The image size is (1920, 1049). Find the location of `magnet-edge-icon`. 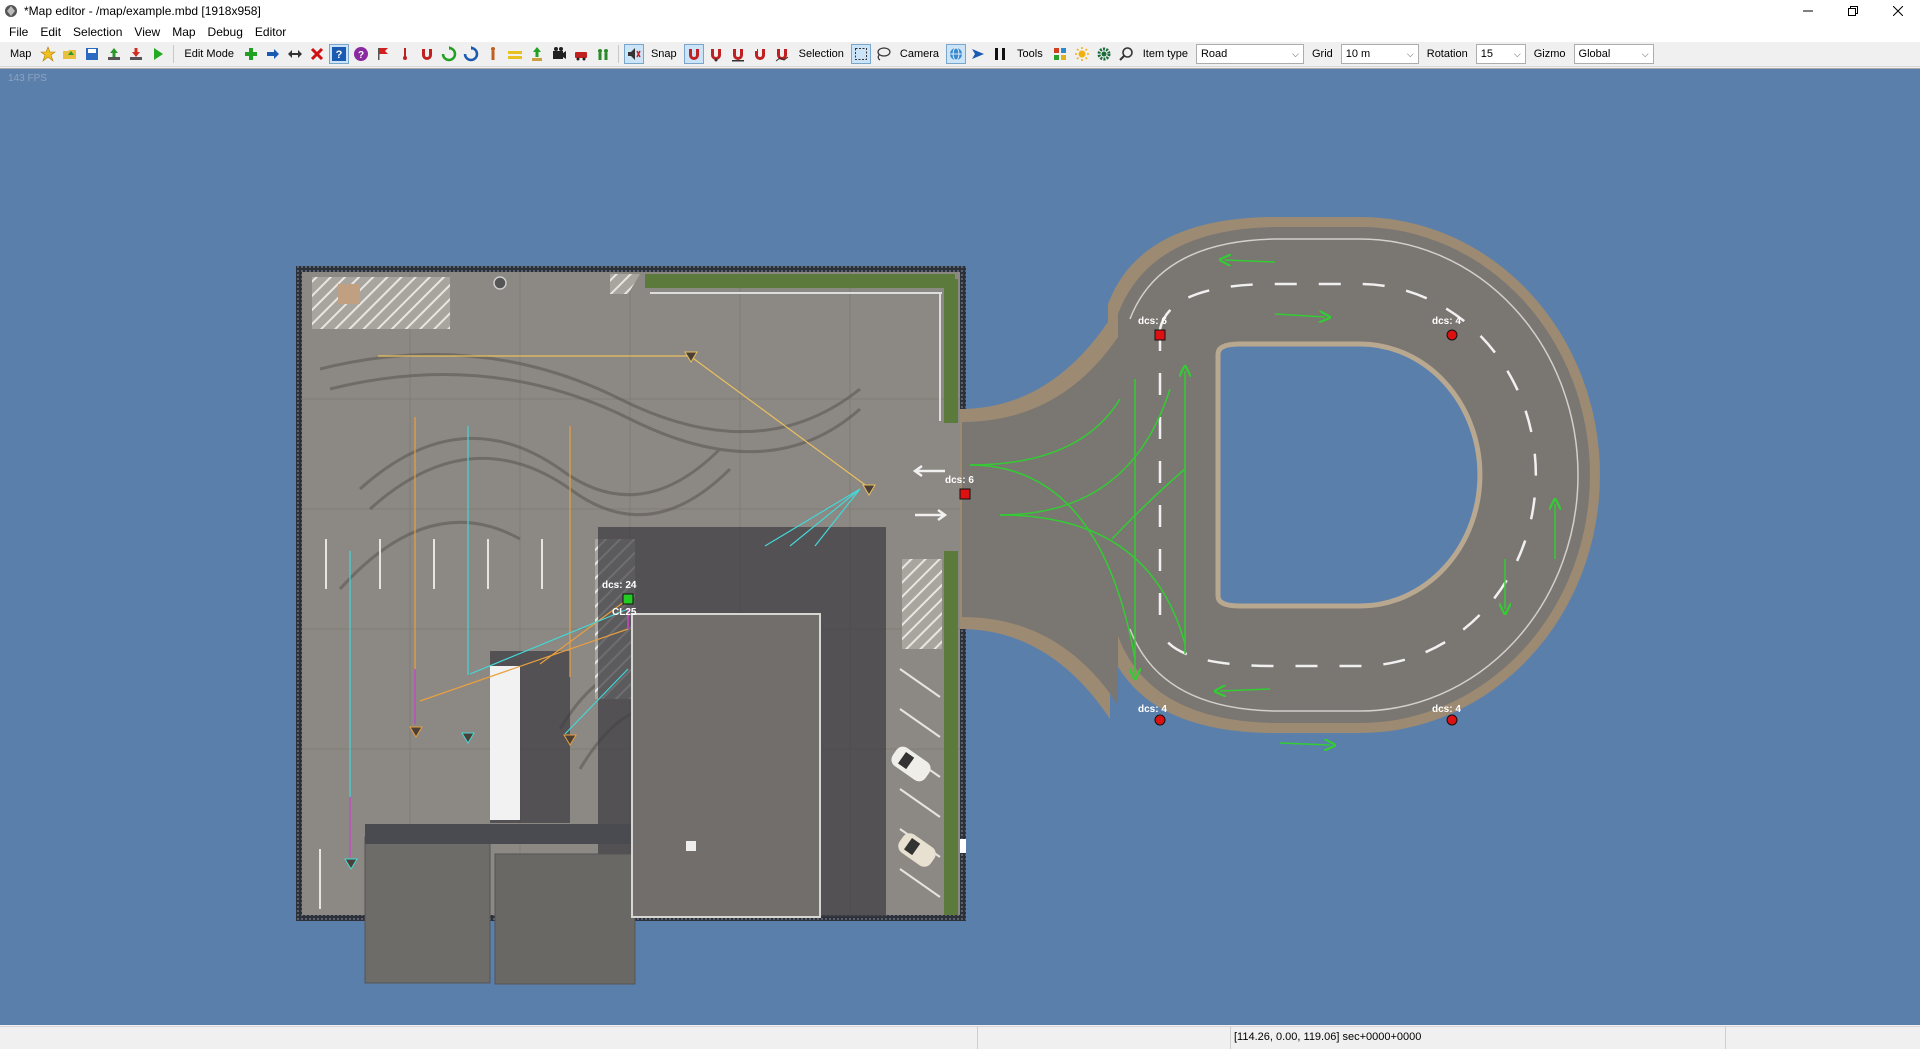

magnet-edge-icon is located at coordinates (737, 55).